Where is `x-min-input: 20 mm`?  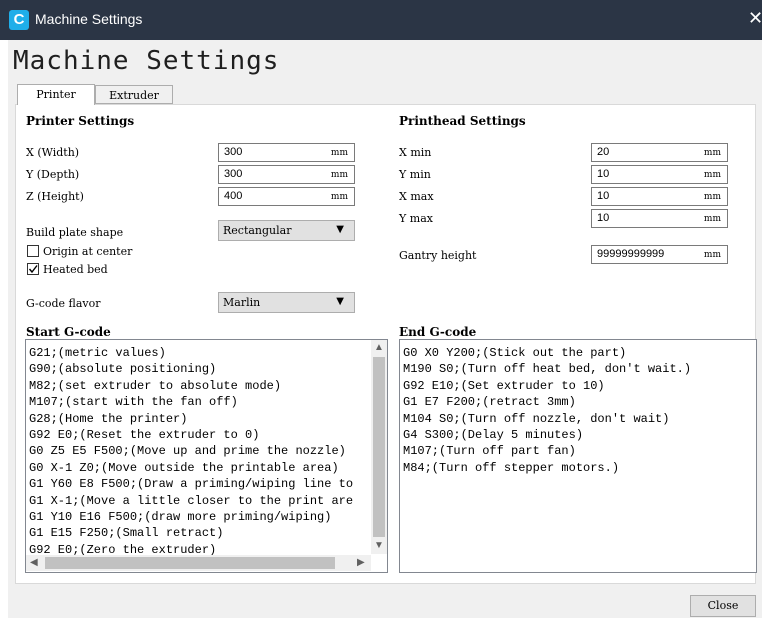
x-min-input: 20 mm is located at coordinates (659, 152).